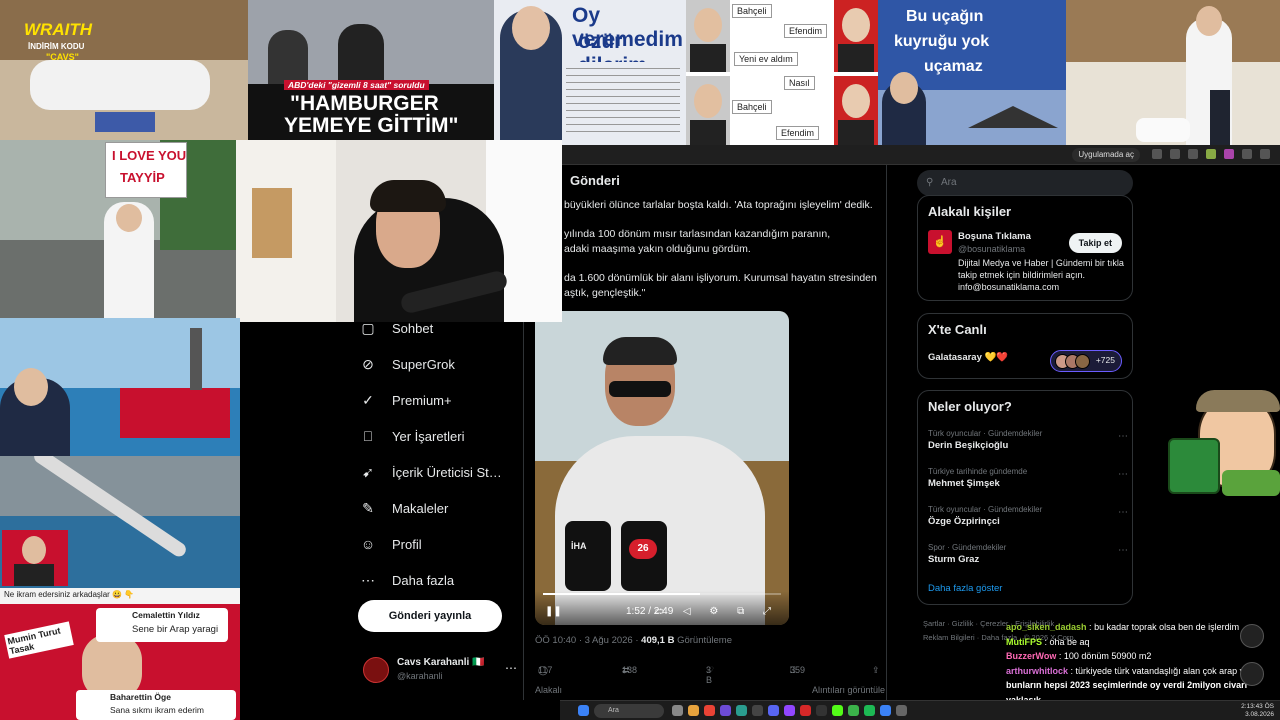  What do you see at coordinates (848, 690) in the screenshot?
I see `quotes-link: Alıntıları görüntüle` at bounding box center [848, 690].